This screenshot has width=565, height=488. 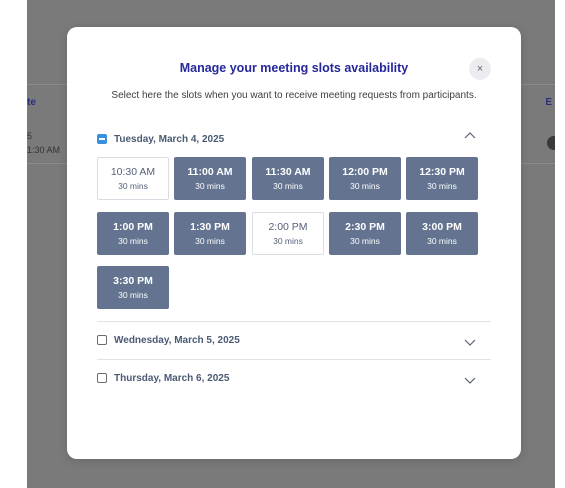 What do you see at coordinates (294, 340) in the screenshot?
I see `day-header-wednesday: Wednesday, March 5, 2025` at bounding box center [294, 340].